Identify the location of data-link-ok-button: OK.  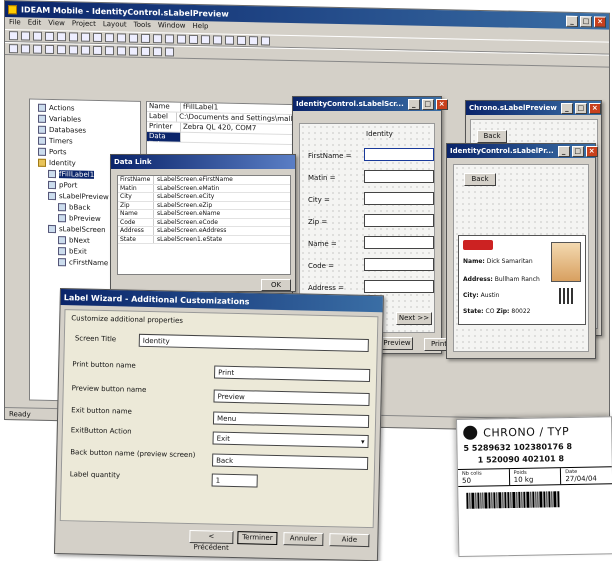
(276, 285).